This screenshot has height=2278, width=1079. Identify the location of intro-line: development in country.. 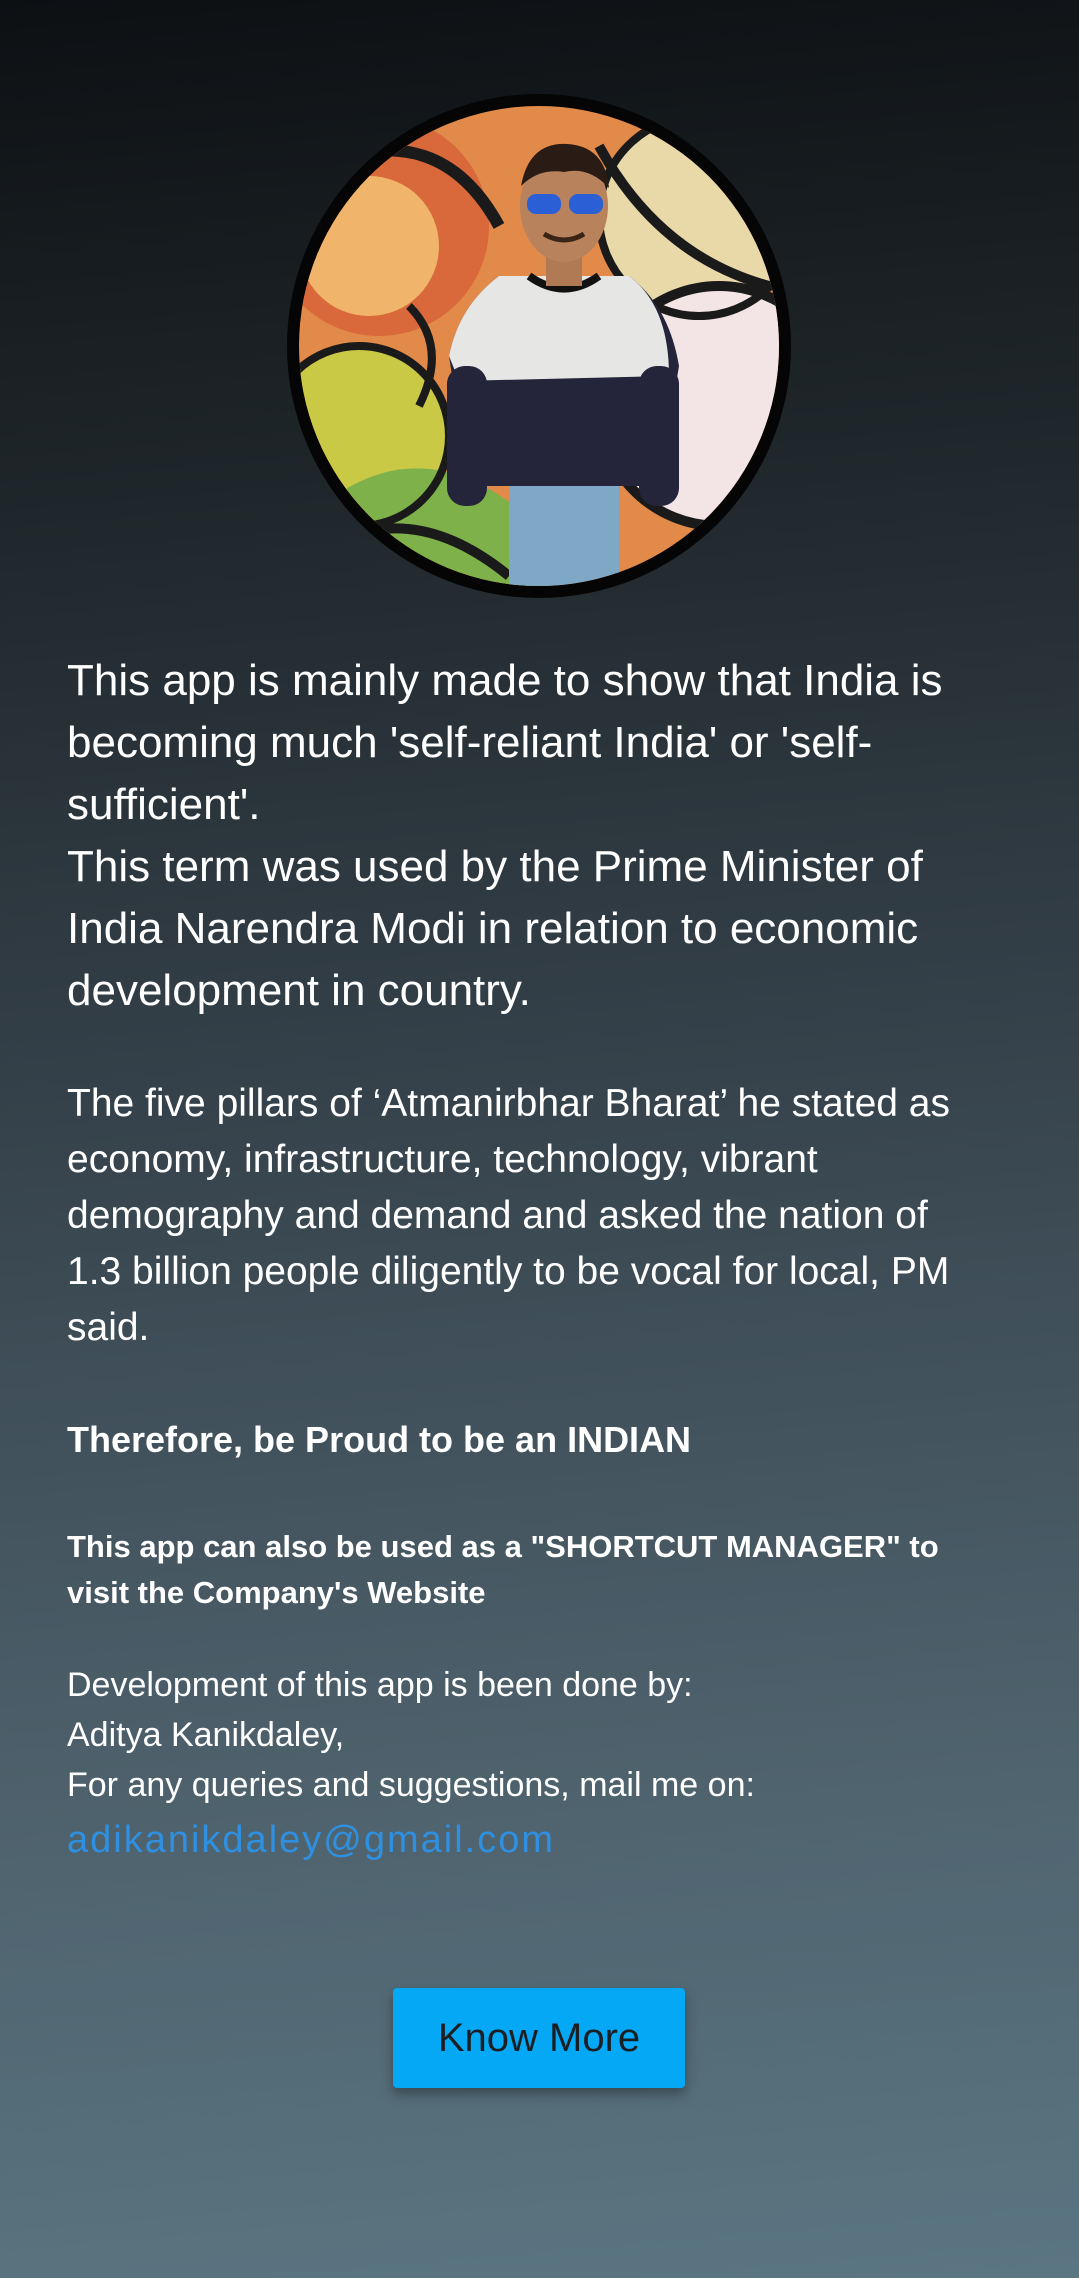
(299, 990).